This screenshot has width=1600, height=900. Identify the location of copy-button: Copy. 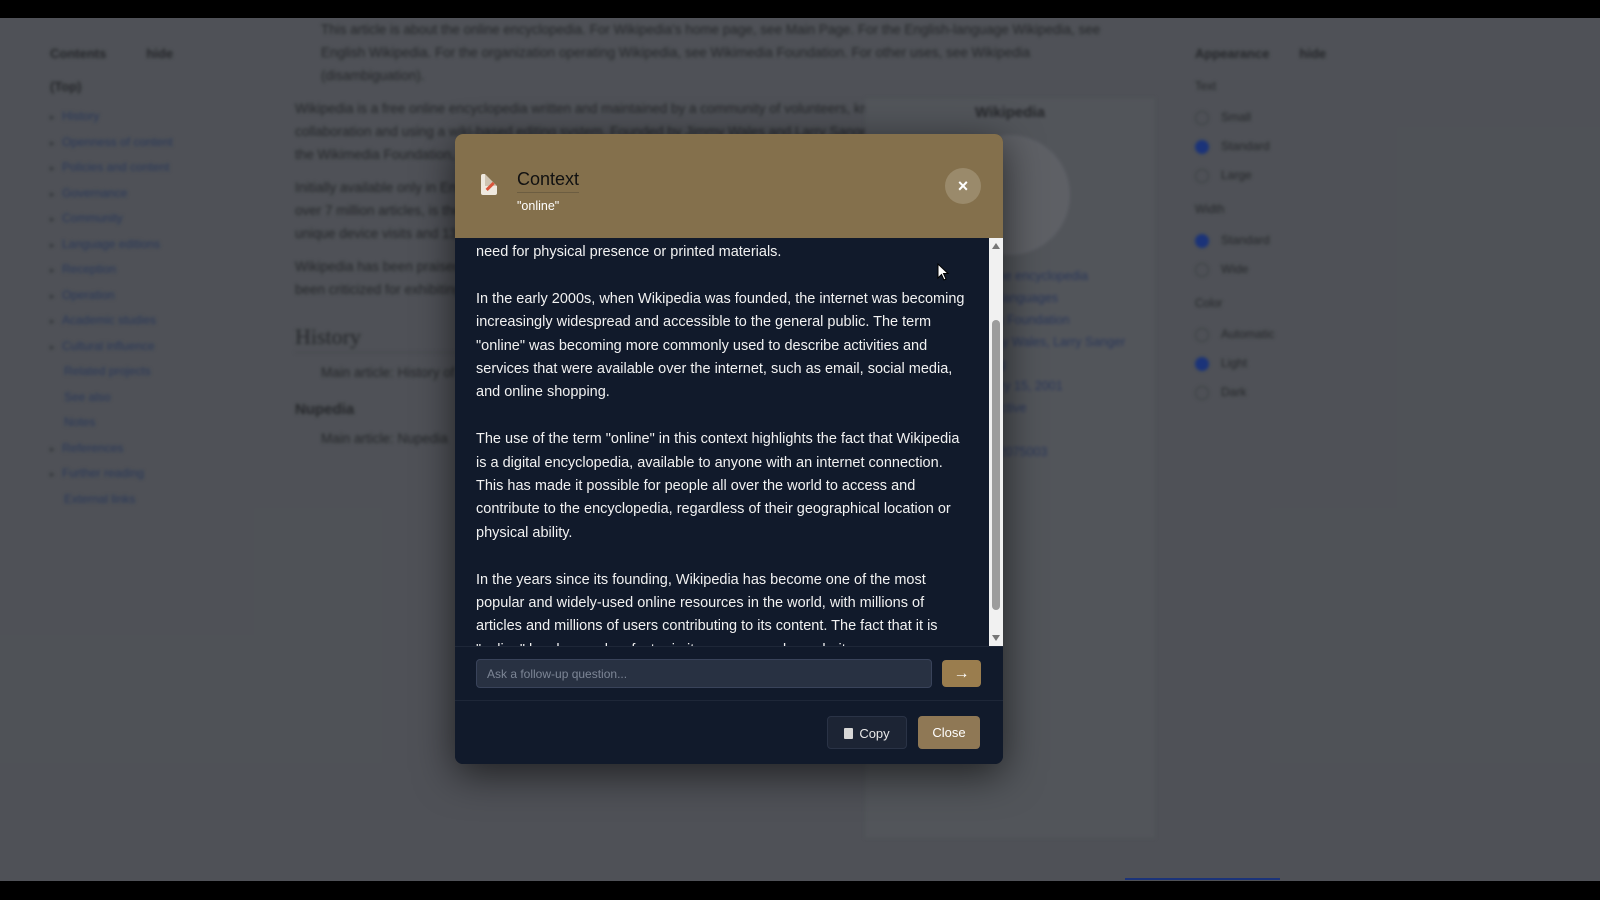
(867, 732).